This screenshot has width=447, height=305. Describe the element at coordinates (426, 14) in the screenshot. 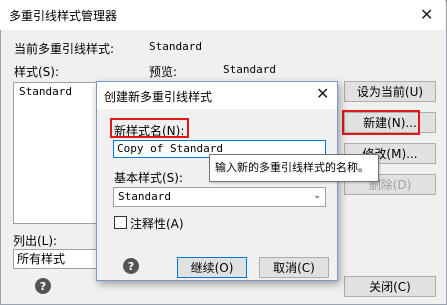

I see `close-icon: ✕` at that location.